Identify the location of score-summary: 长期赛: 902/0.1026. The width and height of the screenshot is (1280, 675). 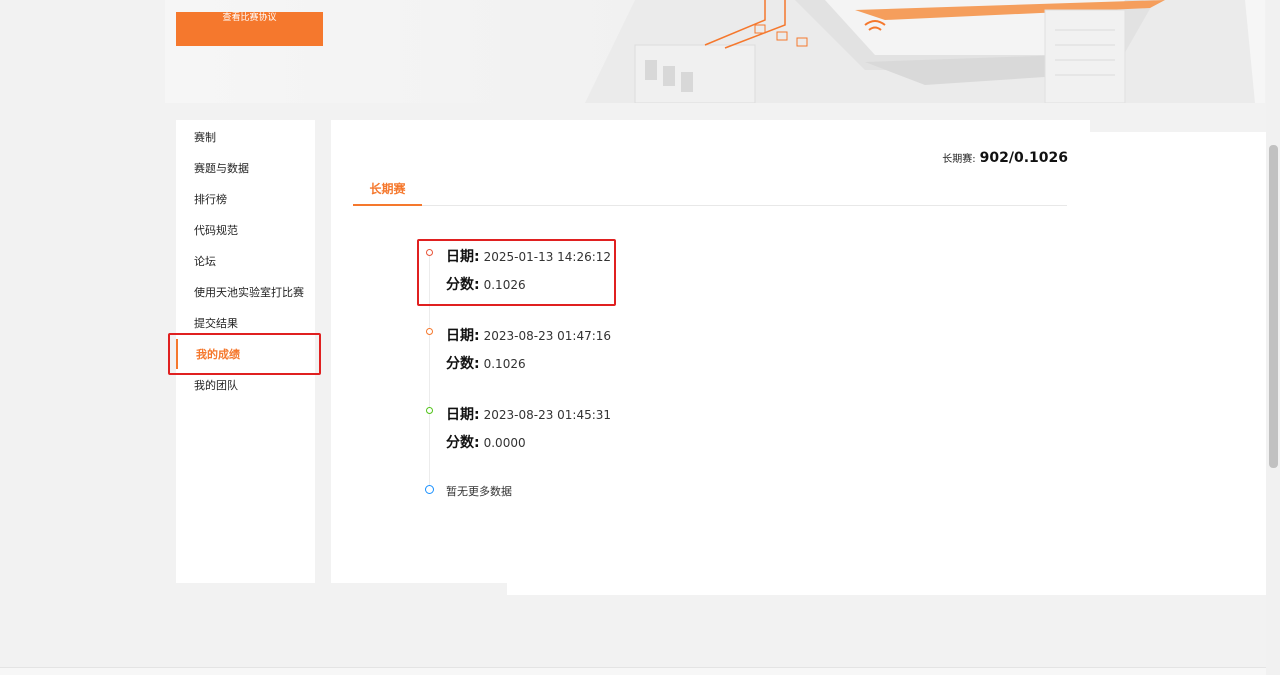
(1005, 156).